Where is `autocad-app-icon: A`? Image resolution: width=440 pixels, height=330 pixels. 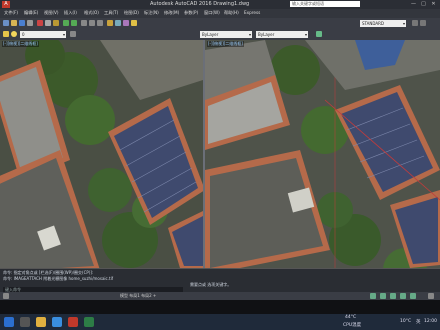 autocad-app-icon: A is located at coordinates (6, 4).